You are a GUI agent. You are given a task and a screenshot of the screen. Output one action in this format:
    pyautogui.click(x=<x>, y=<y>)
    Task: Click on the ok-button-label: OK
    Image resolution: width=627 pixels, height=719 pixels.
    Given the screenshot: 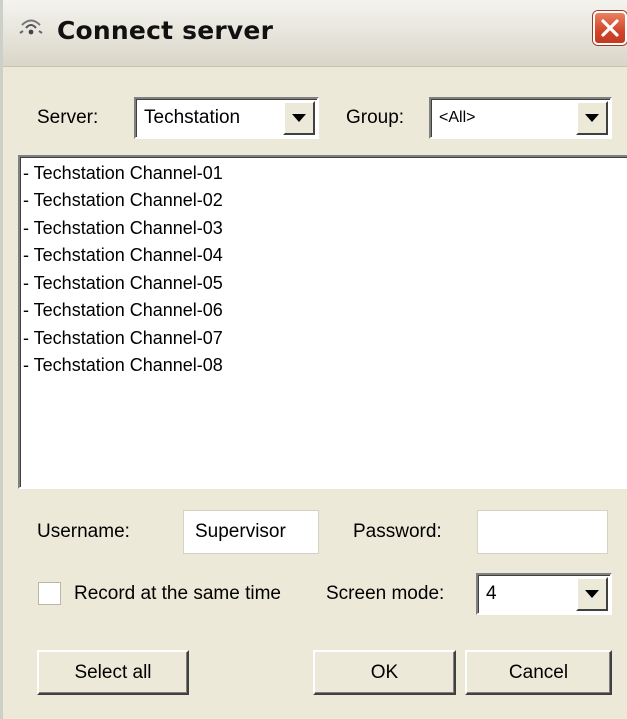 What is the action you would take?
    pyautogui.click(x=384, y=672)
    